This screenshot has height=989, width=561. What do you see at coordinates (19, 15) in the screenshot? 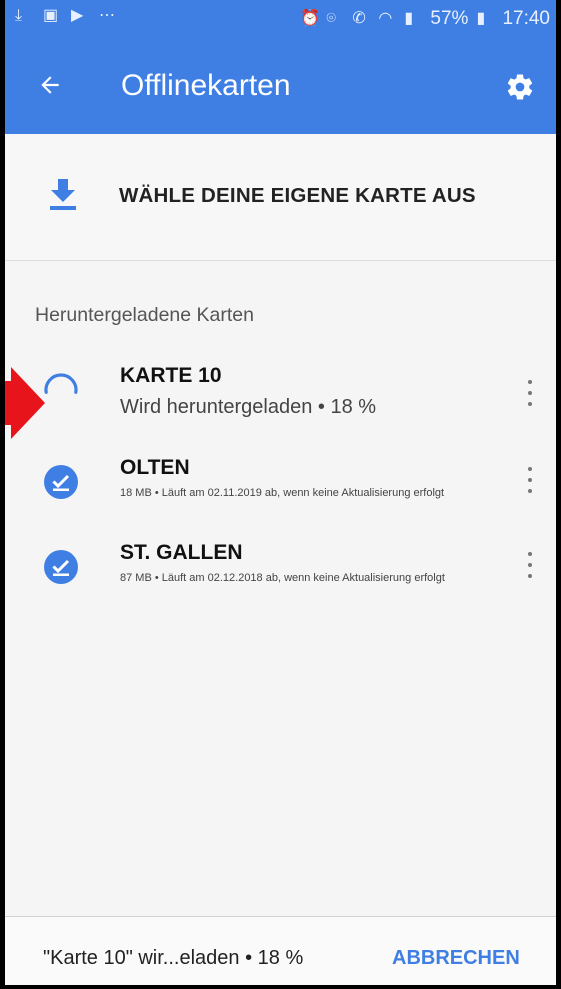
I see `download-icon: ⤓` at bounding box center [19, 15].